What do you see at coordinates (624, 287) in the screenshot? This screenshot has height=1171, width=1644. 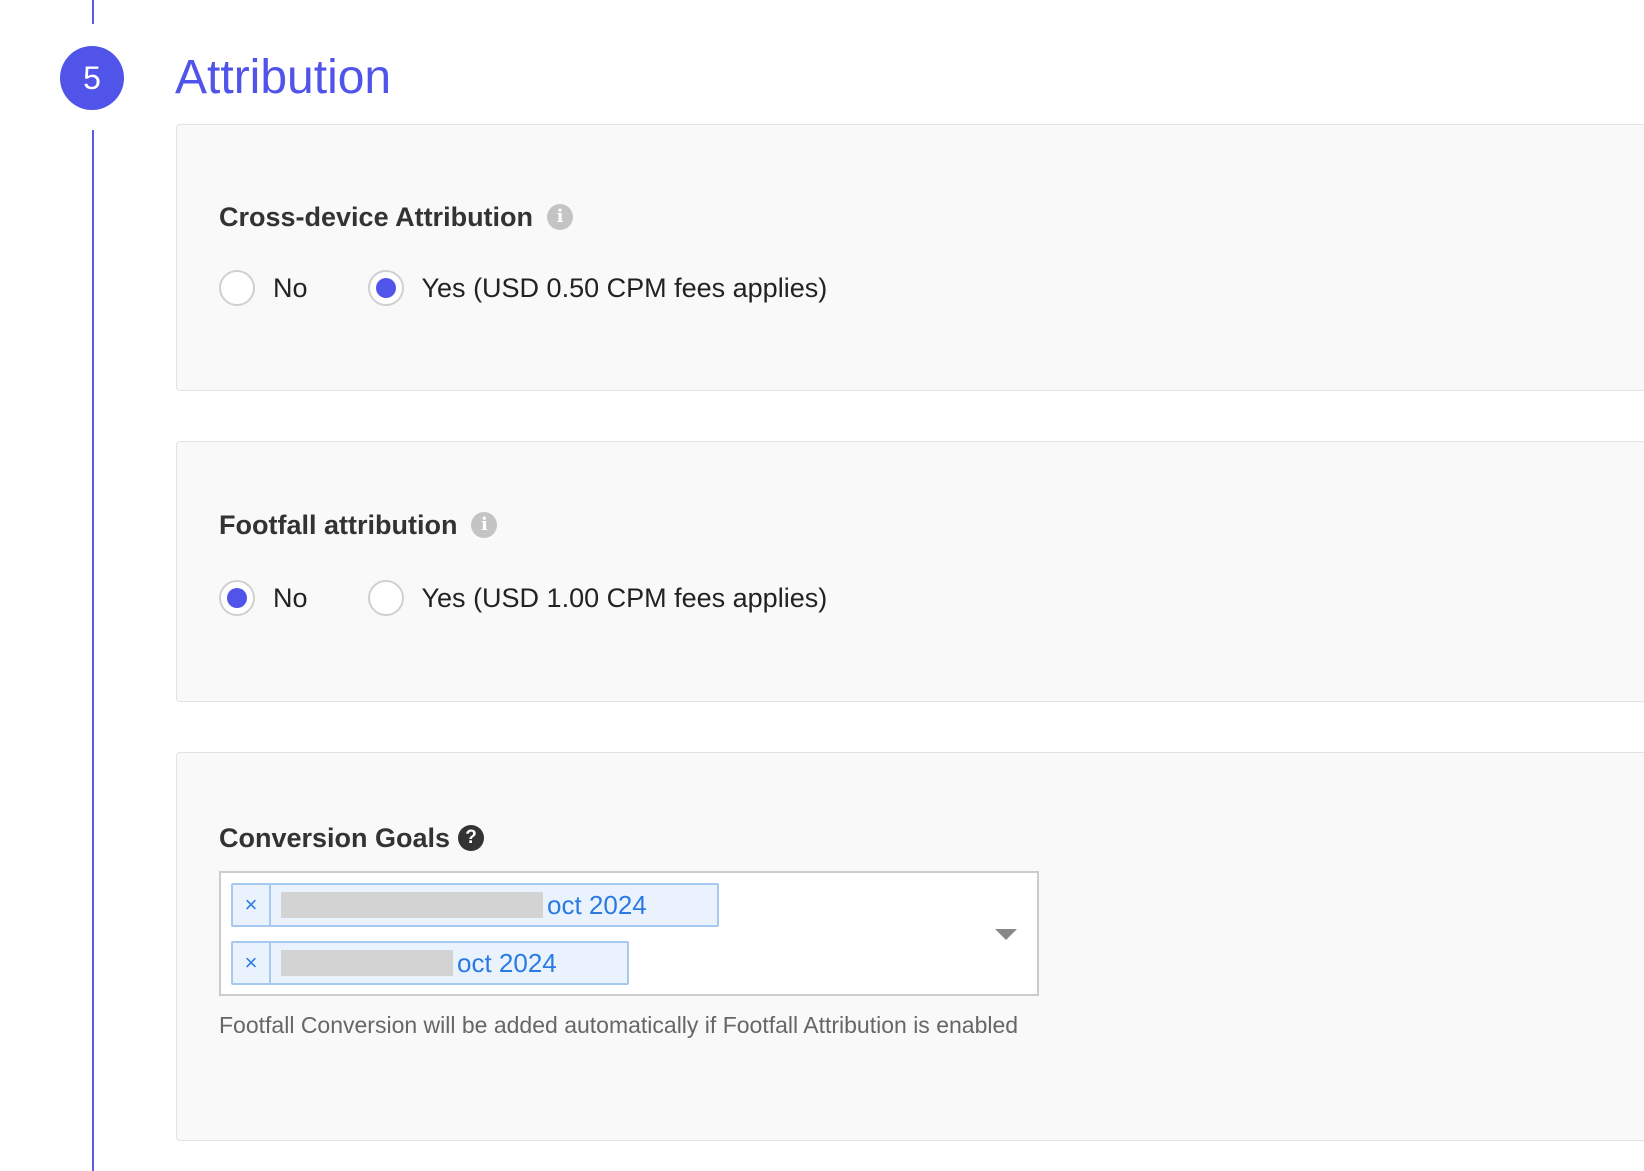 I see `radio-label: Yes (USD 0.50 CPM fees applies)` at bounding box center [624, 287].